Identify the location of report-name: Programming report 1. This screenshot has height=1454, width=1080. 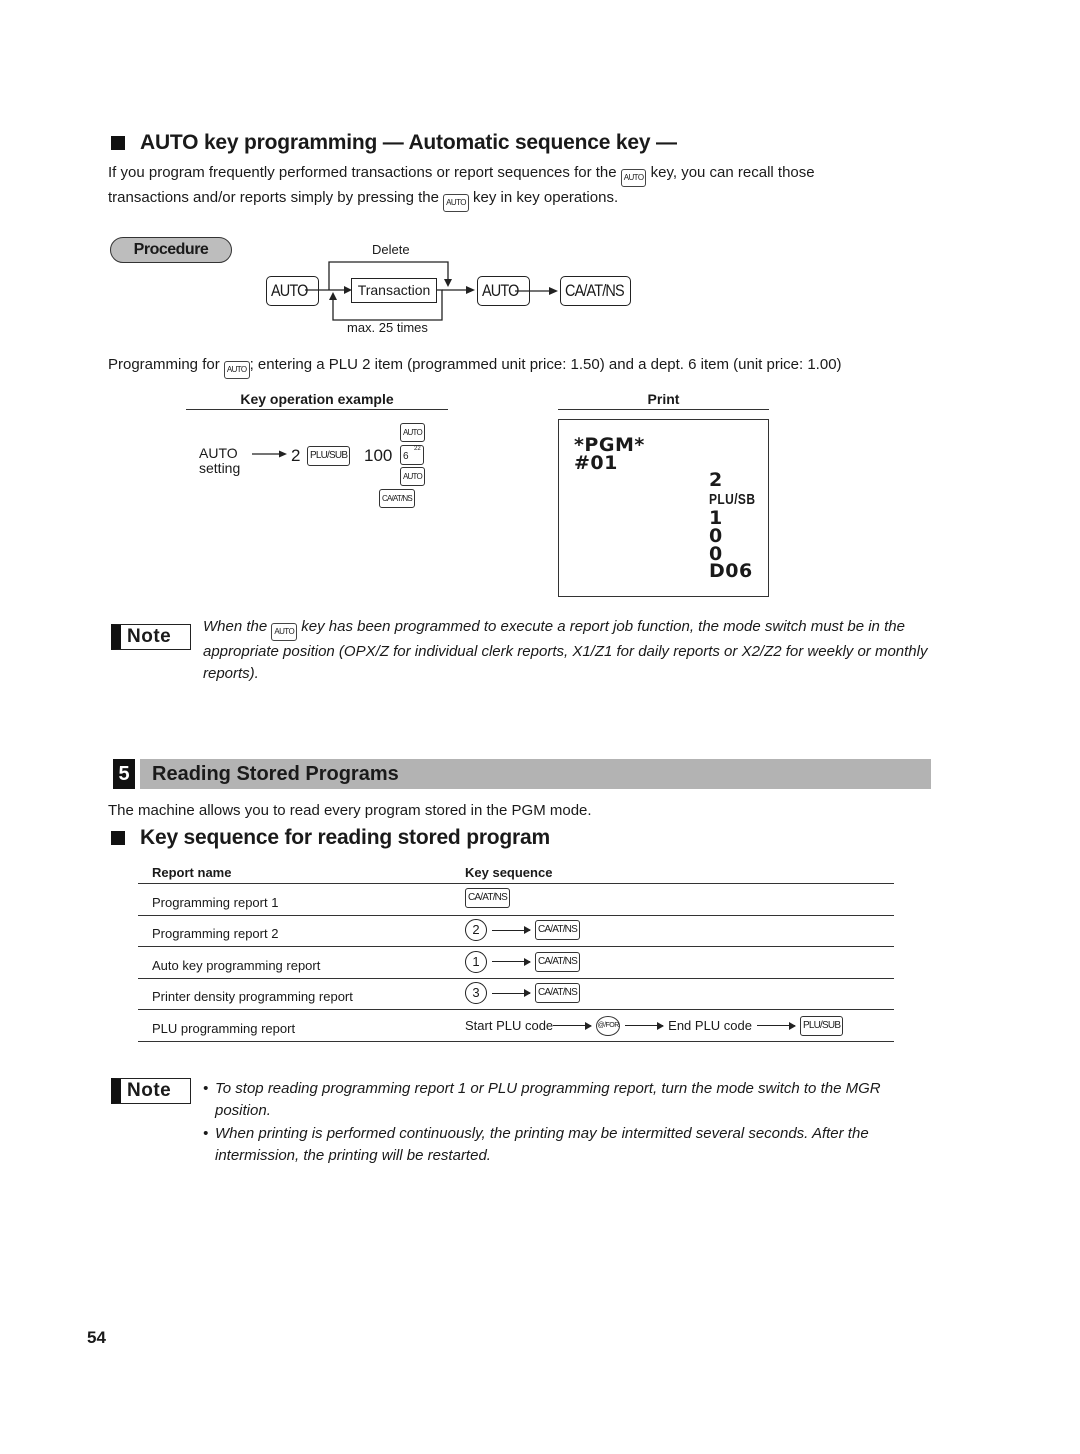
(215, 902).